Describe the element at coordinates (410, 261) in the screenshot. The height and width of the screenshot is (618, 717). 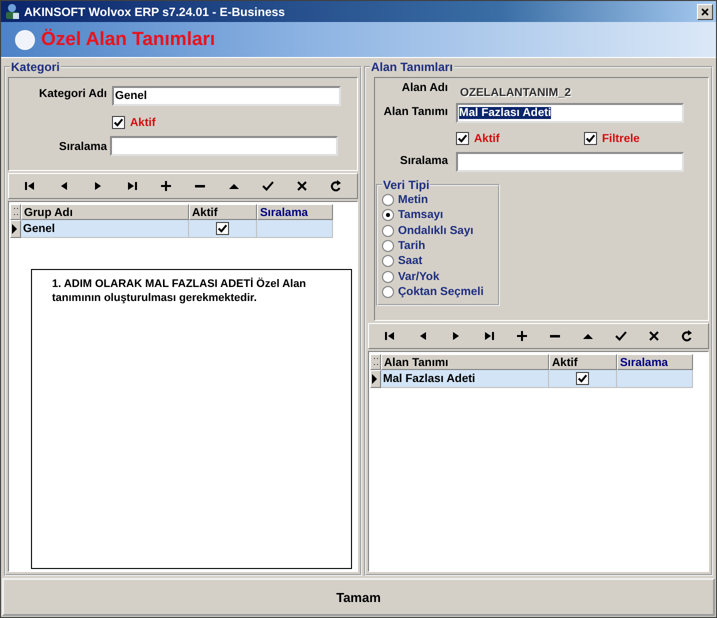
I see `radio-label: Saat` at that location.